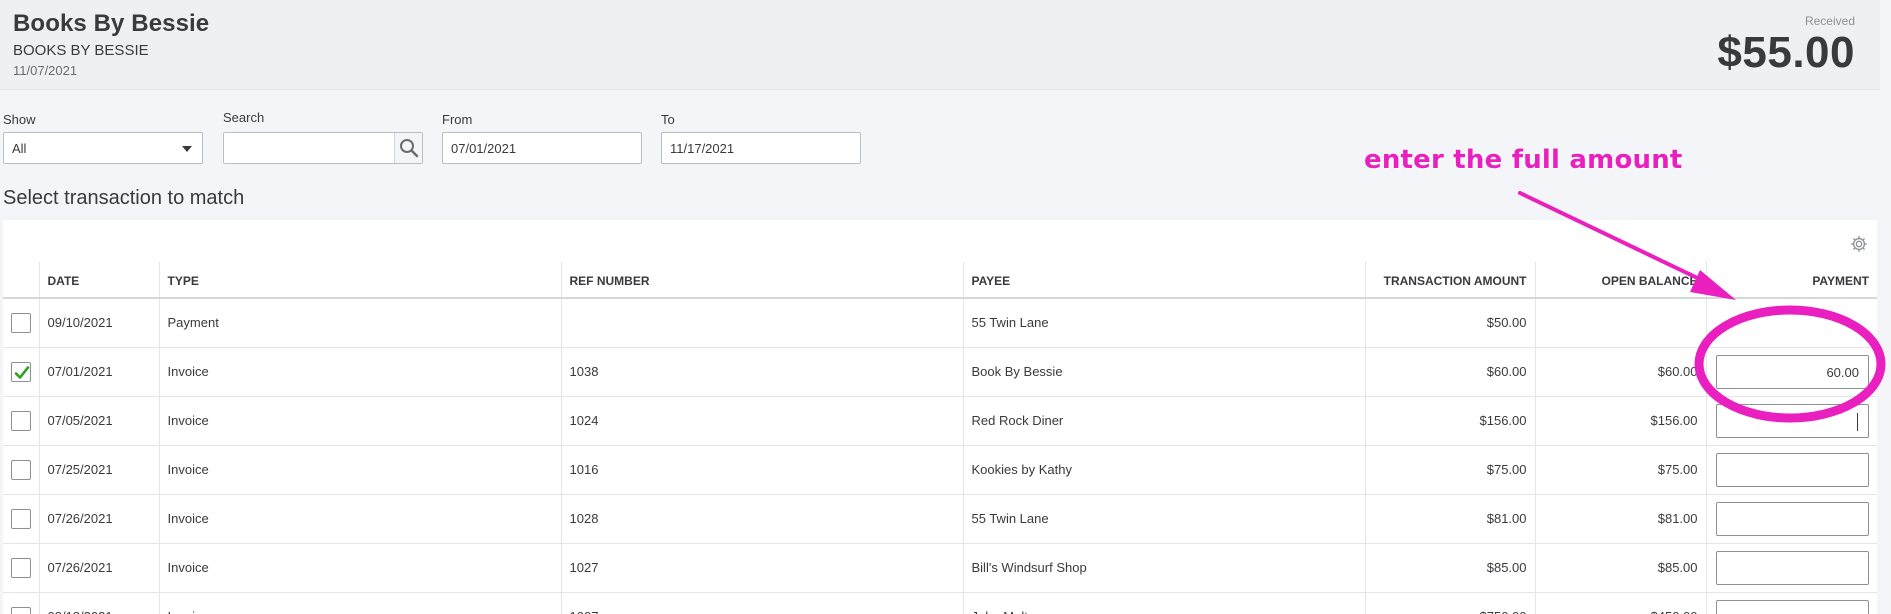 The width and height of the screenshot is (1891, 614). Describe the element at coordinates (1621, 568) in the screenshot. I see `row-open-balance: $85.00` at that location.